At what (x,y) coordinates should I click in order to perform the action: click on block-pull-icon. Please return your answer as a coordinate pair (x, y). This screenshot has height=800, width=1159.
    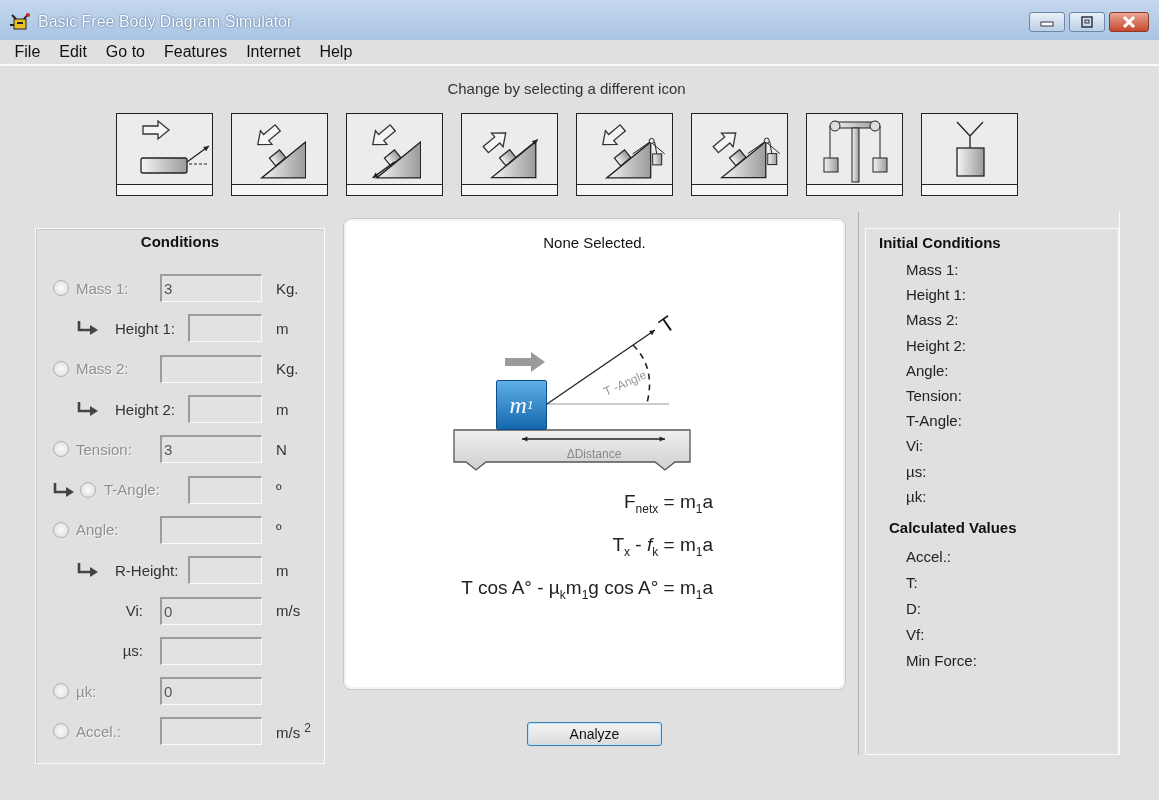
    Looking at the image, I should click on (174, 147).